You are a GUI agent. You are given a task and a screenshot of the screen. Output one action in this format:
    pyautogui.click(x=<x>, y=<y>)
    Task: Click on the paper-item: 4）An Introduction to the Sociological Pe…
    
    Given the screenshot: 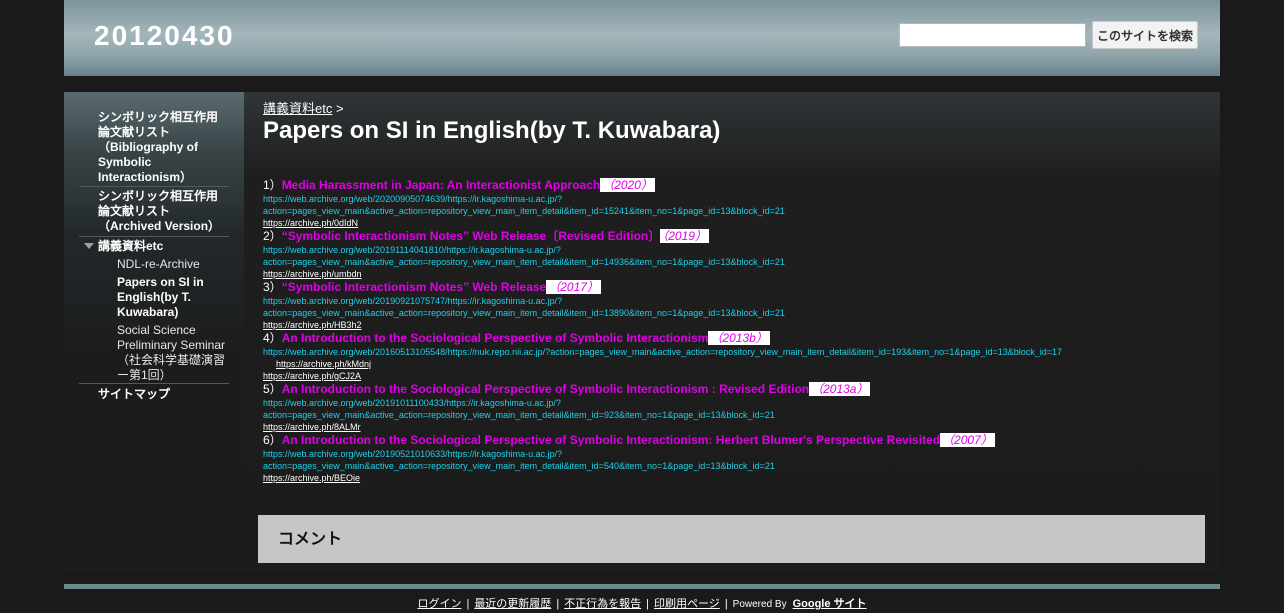 What is the action you would take?
    pyautogui.click(x=738, y=356)
    